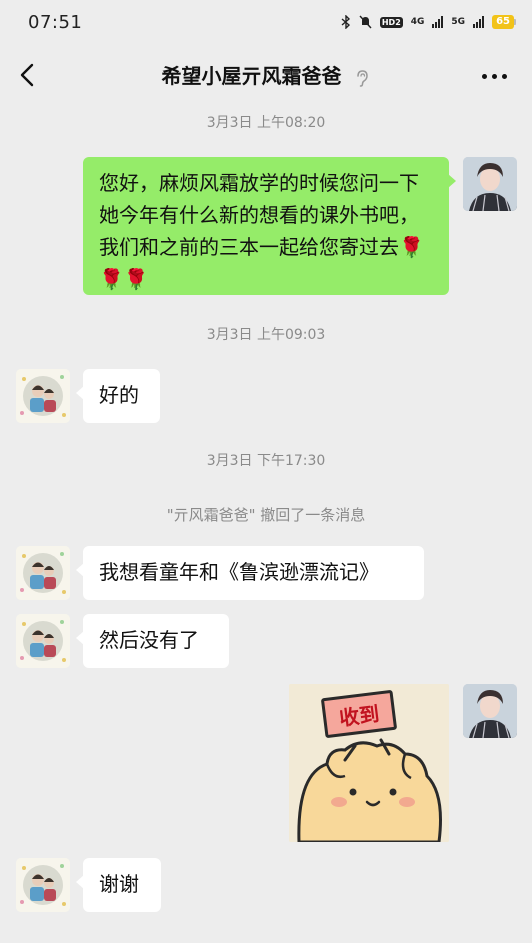 Image resolution: width=532 pixels, height=943 pixels. Describe the element at coordinates (266, 335) in the screenshot. I see `timestamp: 3月3日 上午09:03` at that location.